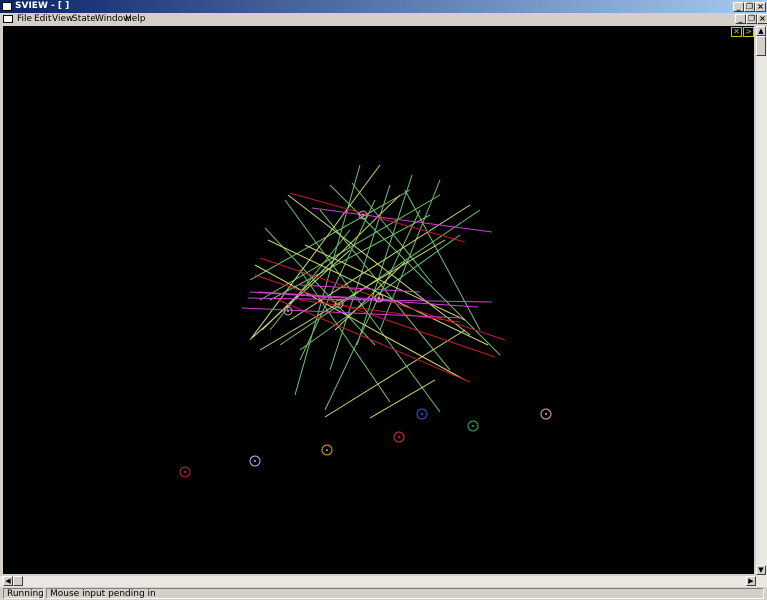 The image size is (767, 600). Describe the element at coordinates (748, 32) in the screenshot. I see `nav-right-icon: >` at that location.